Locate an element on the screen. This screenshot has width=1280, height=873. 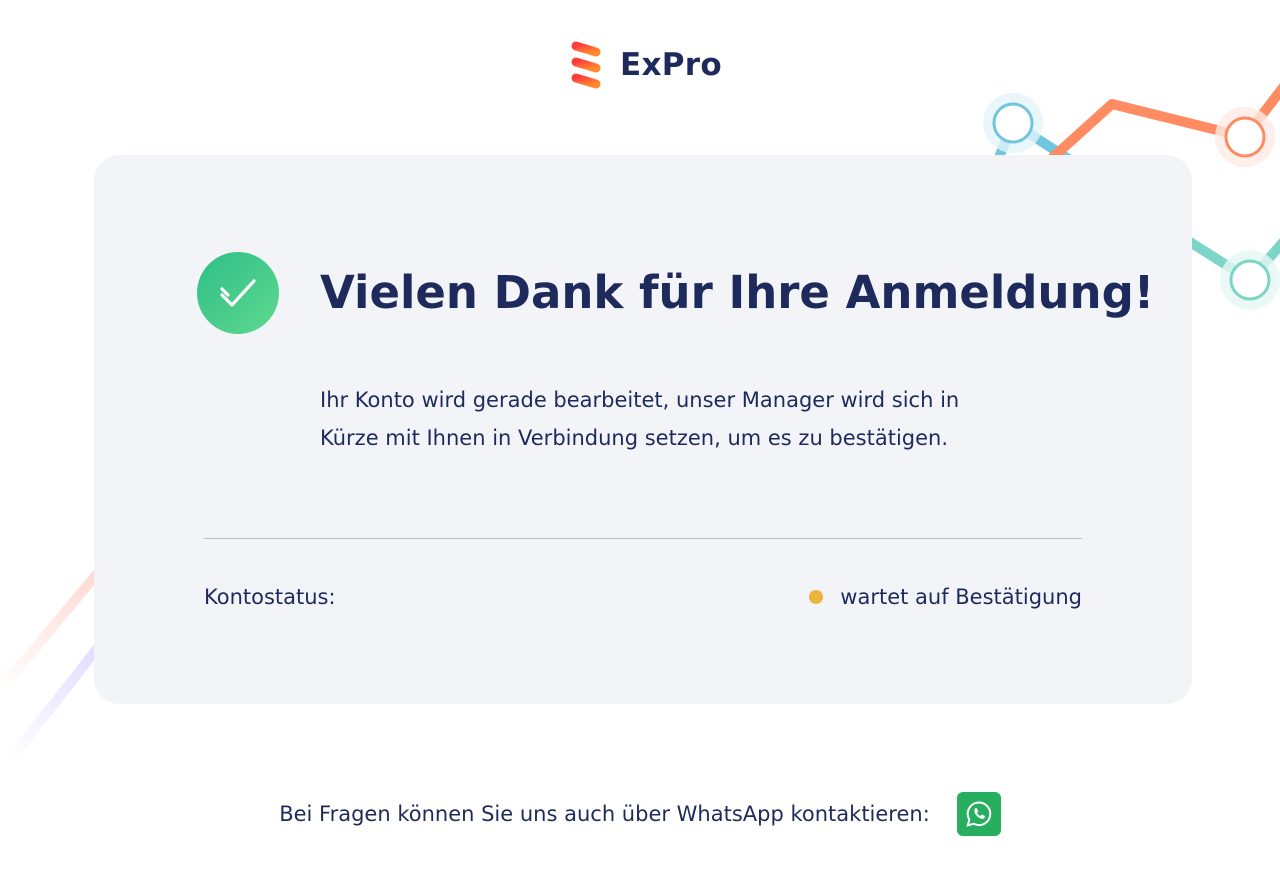
success-badge is located at coordinates (238, 293).